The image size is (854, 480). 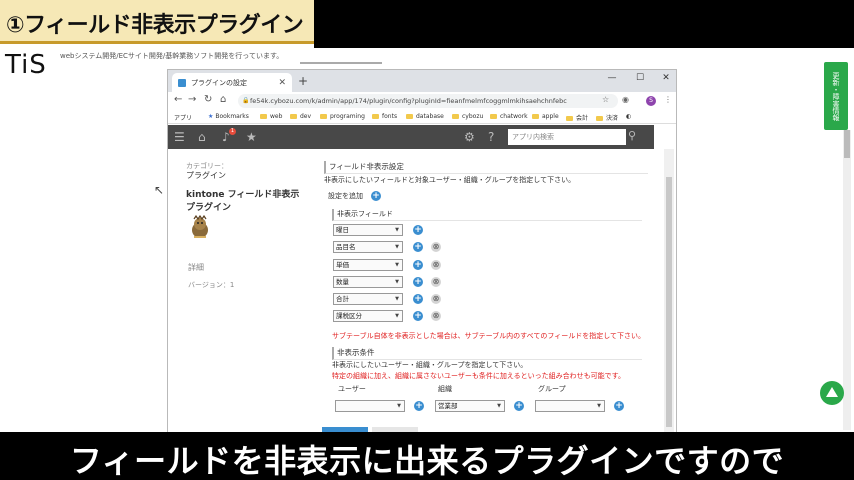 I want to click on banner-title: ①フィールド非表示プラグイン, so click(x=155, y=25).